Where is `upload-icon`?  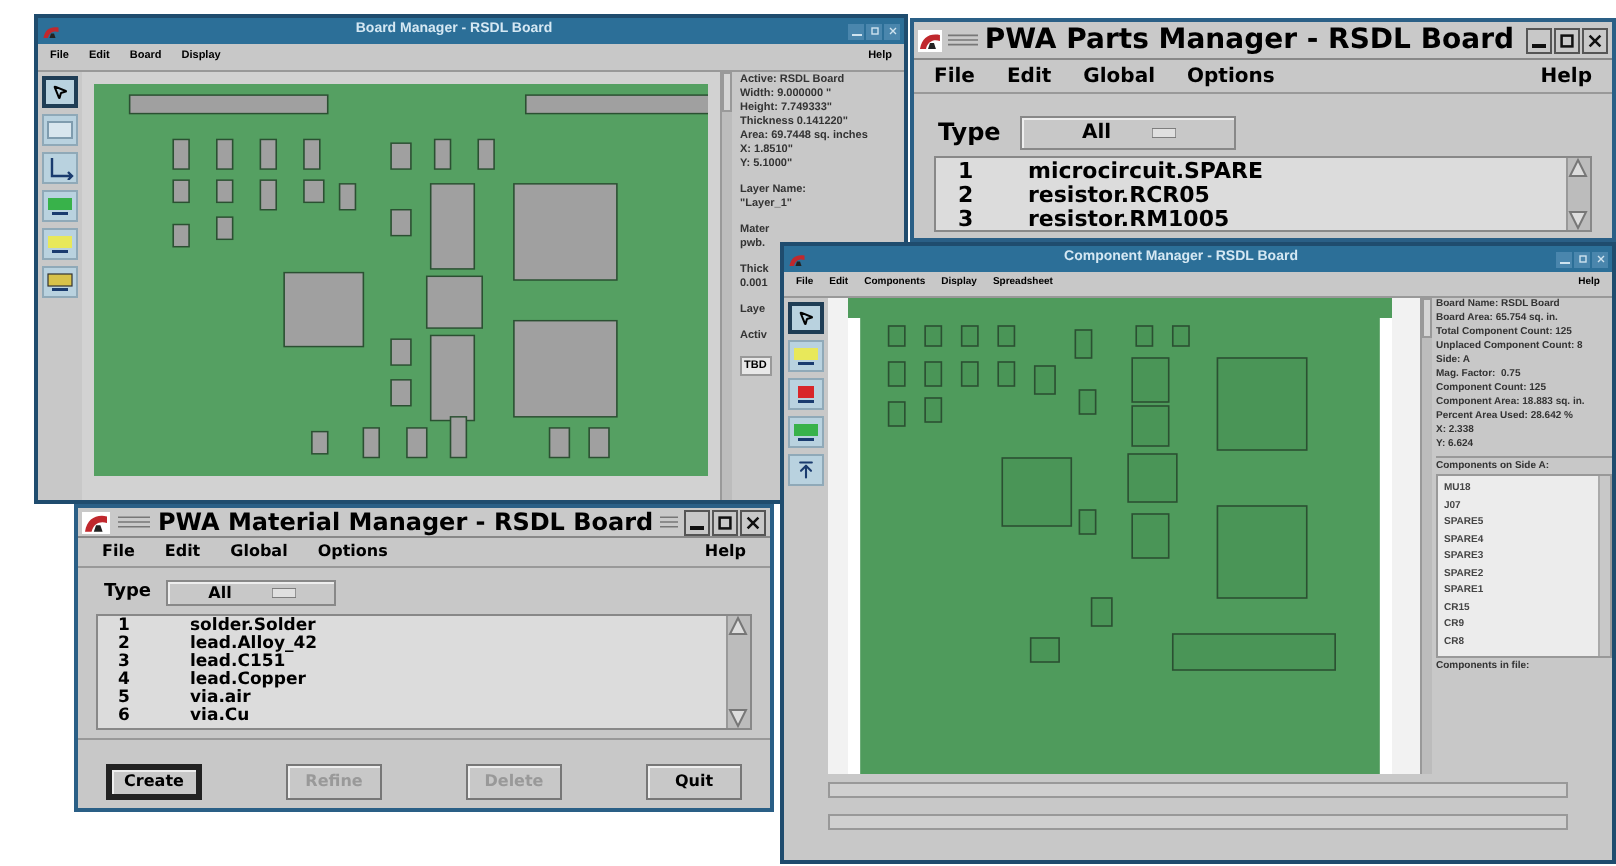
upload-icon is located at coordinates (806, 470).